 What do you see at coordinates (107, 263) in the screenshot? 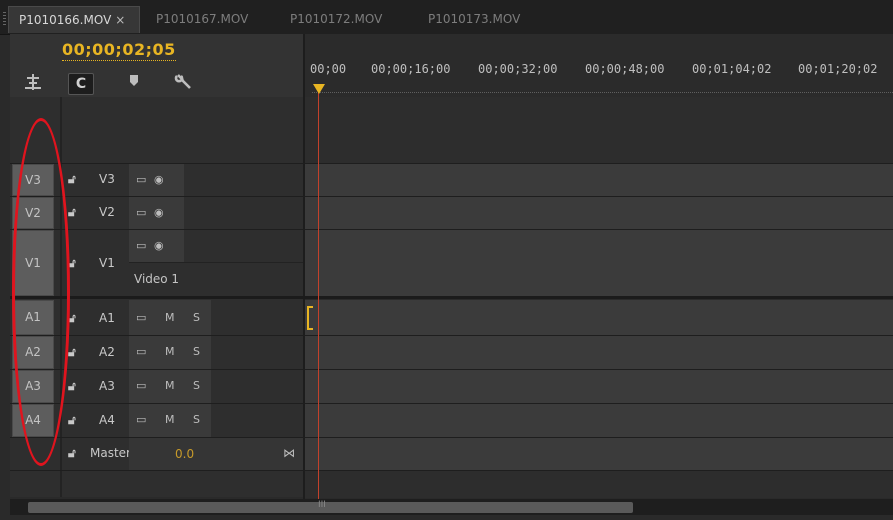
I see `track-name-v1: V1` at bounding box center [107, 263].